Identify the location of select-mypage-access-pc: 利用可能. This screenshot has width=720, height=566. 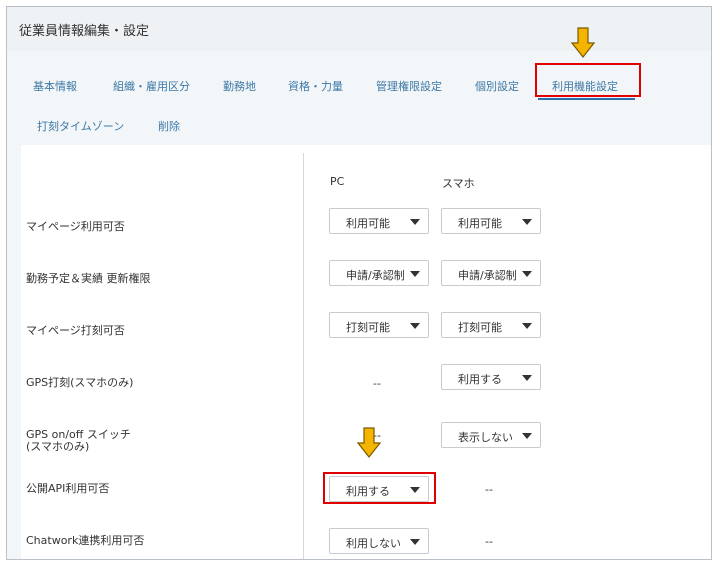
(379, 221).